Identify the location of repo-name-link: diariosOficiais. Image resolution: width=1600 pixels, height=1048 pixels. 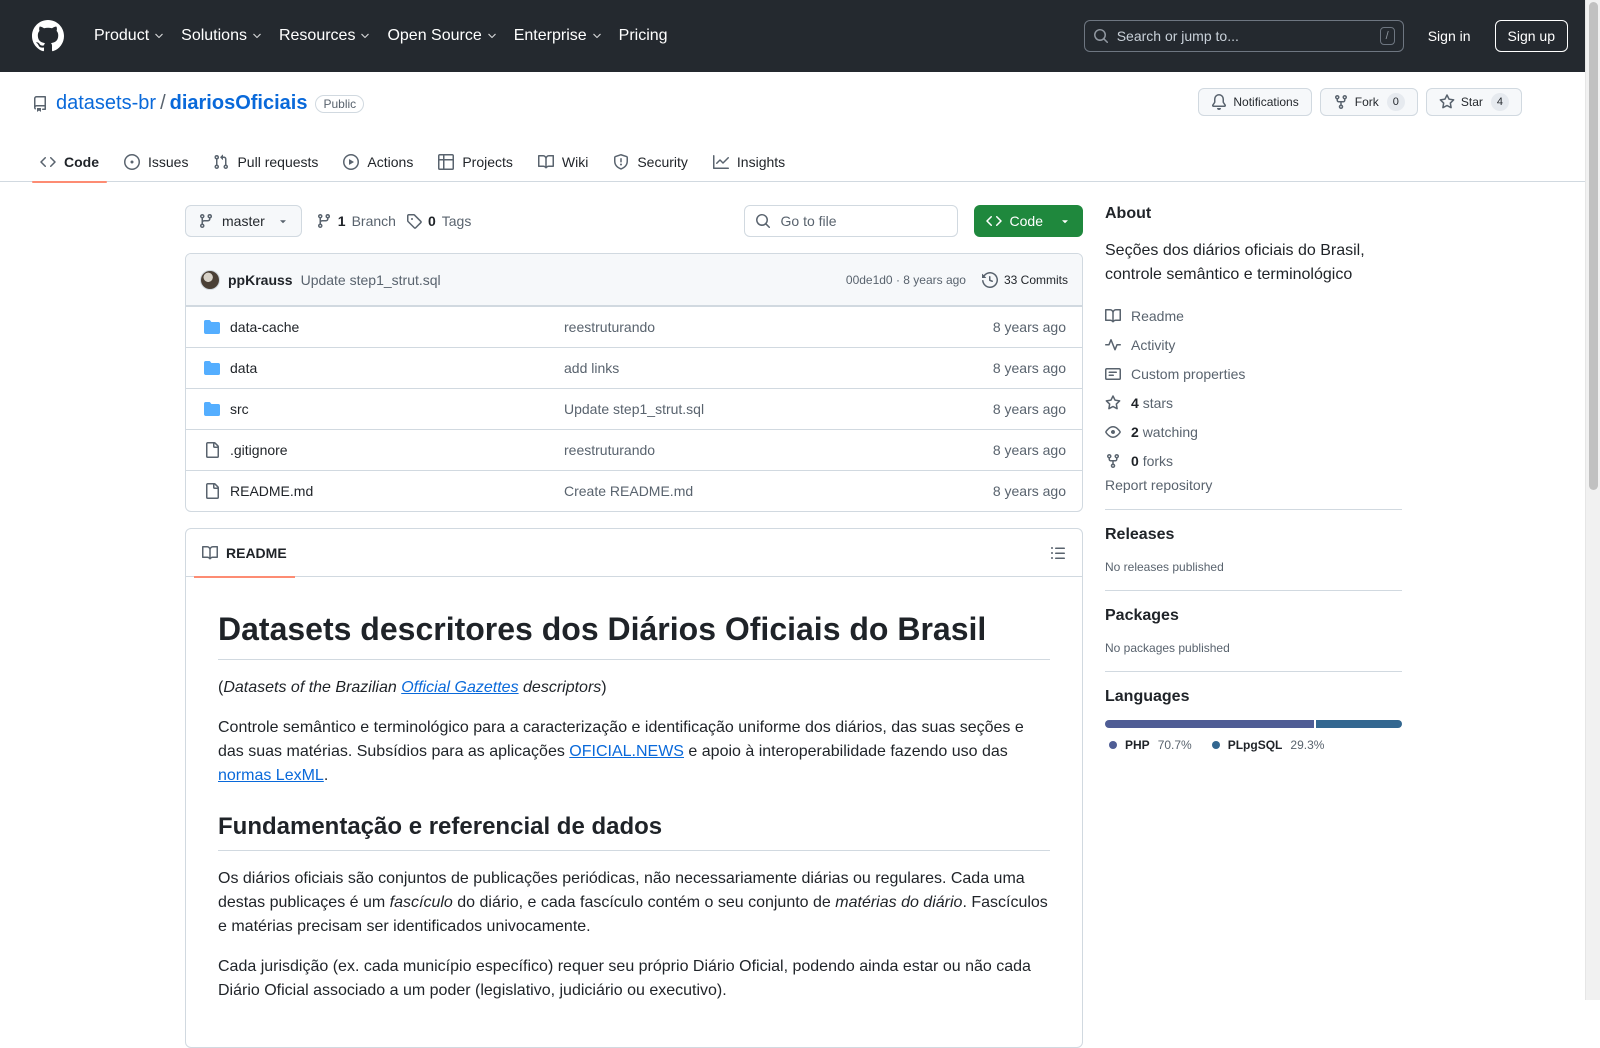
(239, 103).